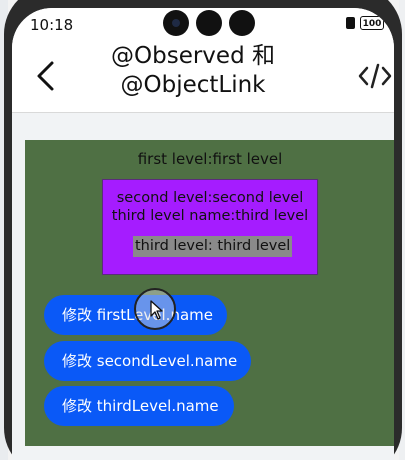 The height and width of the screenshot is (460, 405). Describe the element at coordinates (46, 76) in the screenshot. I see `chevron-left-icon` at that location.